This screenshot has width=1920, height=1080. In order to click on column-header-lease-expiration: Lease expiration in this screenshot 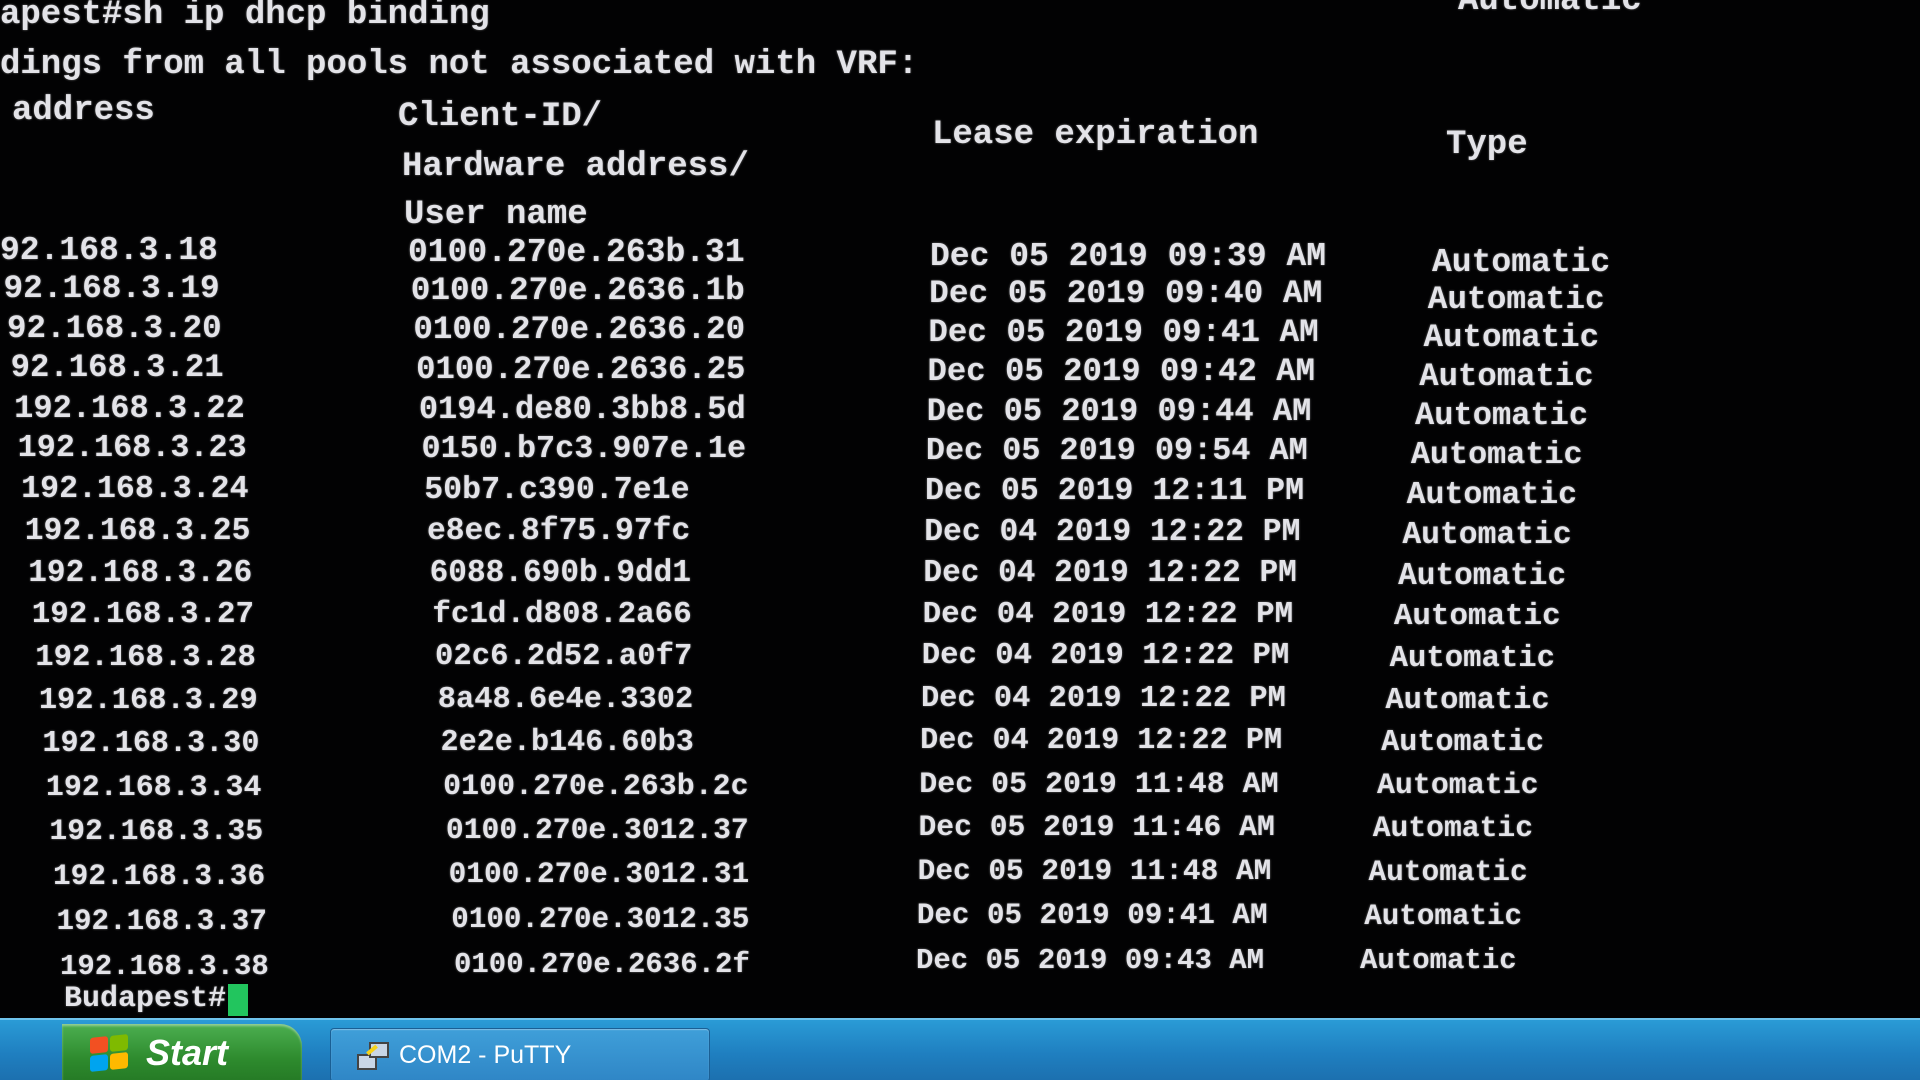, I will do `click(1095, 135)`.